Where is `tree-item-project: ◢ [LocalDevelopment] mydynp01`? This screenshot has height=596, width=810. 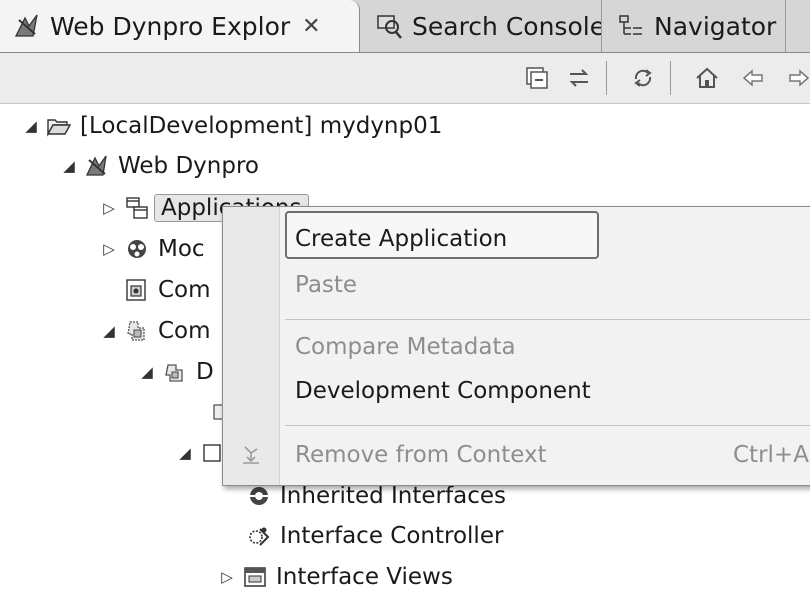 tree-item-project: ◢ [LocalDevelopment] mydynp01 is located at coordinates (232, 126).